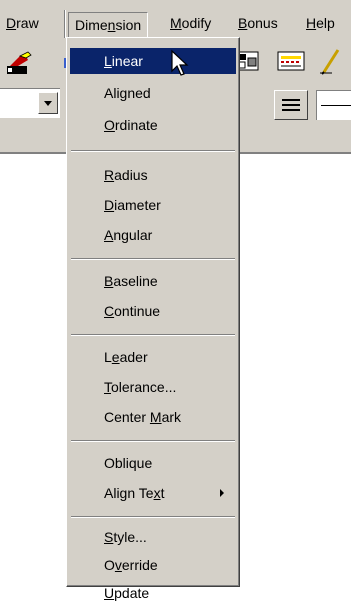 This screenshot has width=351, height=606. Describe the element at coordinates (65, 24) in the screenshot. I see `menubar-separator` at that location.